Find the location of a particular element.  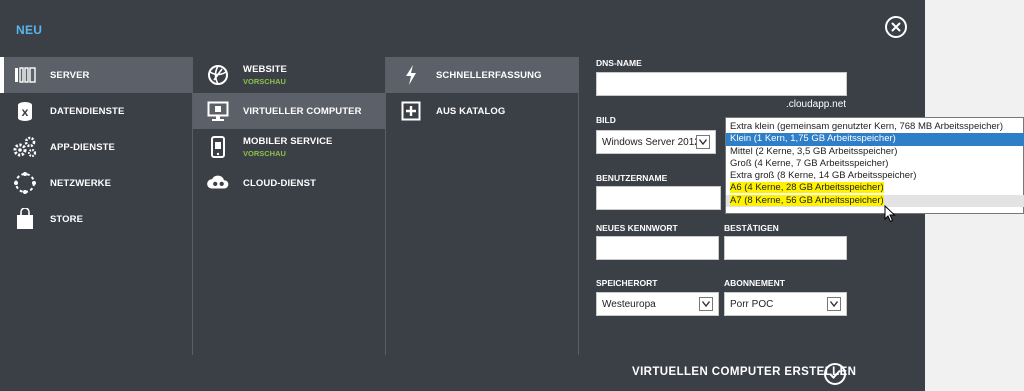

category-item-app-services: APP-DIENSTE is located at coordinates (96, 147).